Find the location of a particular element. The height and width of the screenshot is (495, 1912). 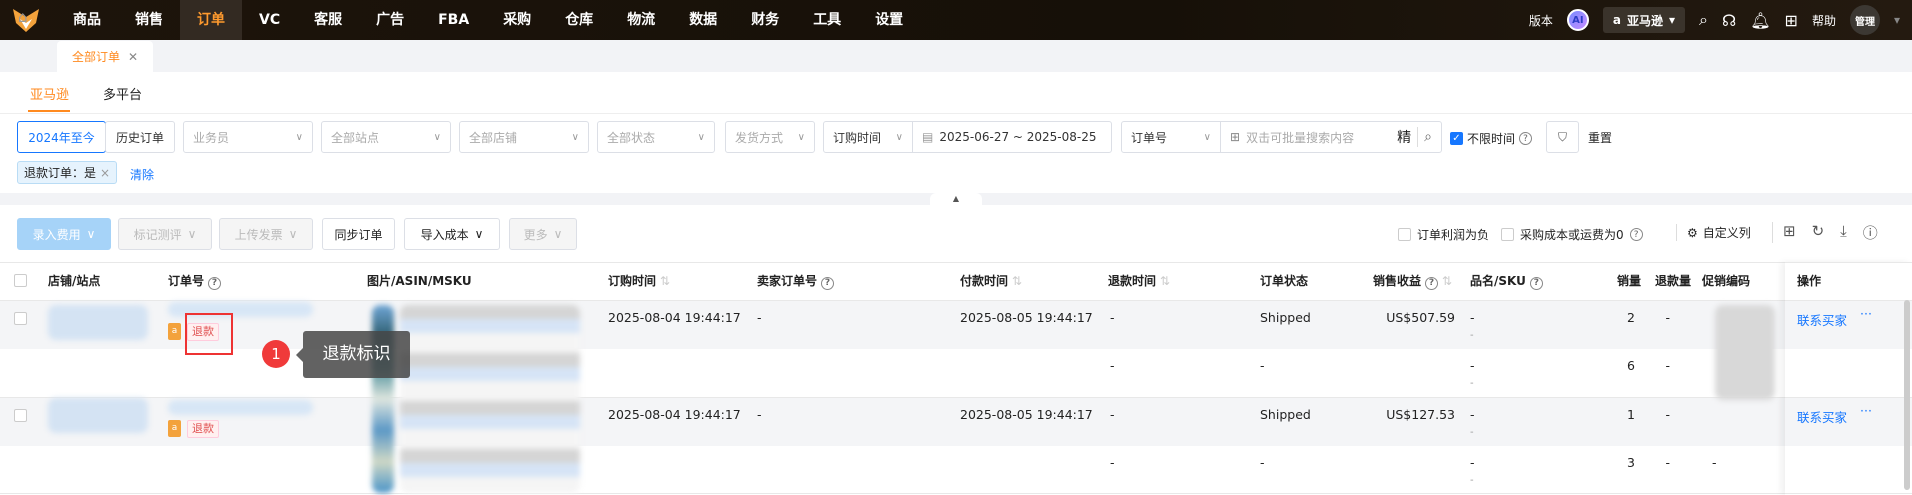

import-cost-button: 导入成本 ∨ is located at coordinates (452, 234).